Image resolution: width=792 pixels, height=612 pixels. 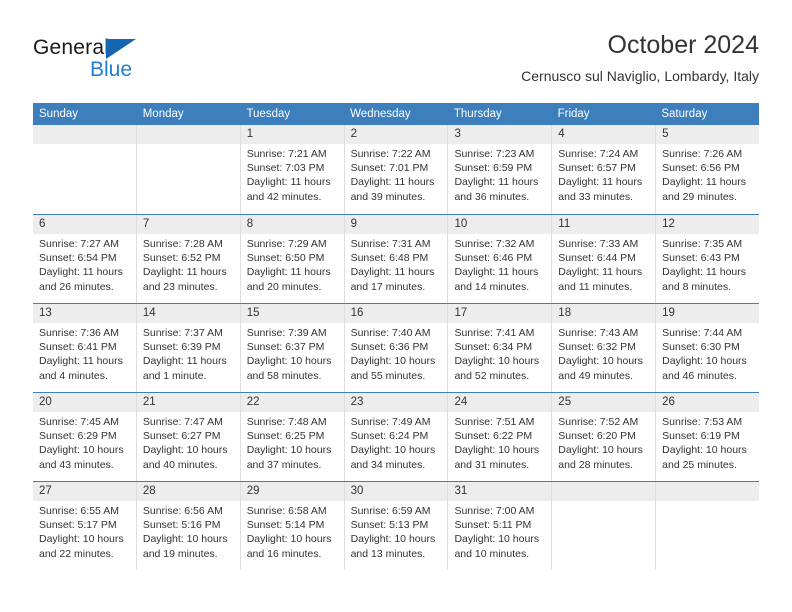 What do you see at coordinates (699, 196) in the screenshot?
I see `daylight-duration-line2: and 29 minutes.` at bounding box center [699, 196].